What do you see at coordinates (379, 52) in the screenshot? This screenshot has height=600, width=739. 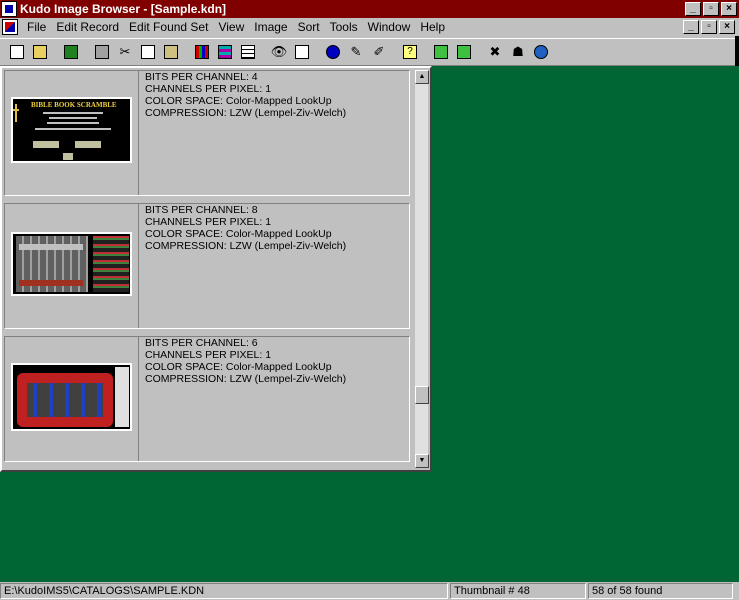 I see `annotate-icon: ✐` at bounding box center [379, 52].